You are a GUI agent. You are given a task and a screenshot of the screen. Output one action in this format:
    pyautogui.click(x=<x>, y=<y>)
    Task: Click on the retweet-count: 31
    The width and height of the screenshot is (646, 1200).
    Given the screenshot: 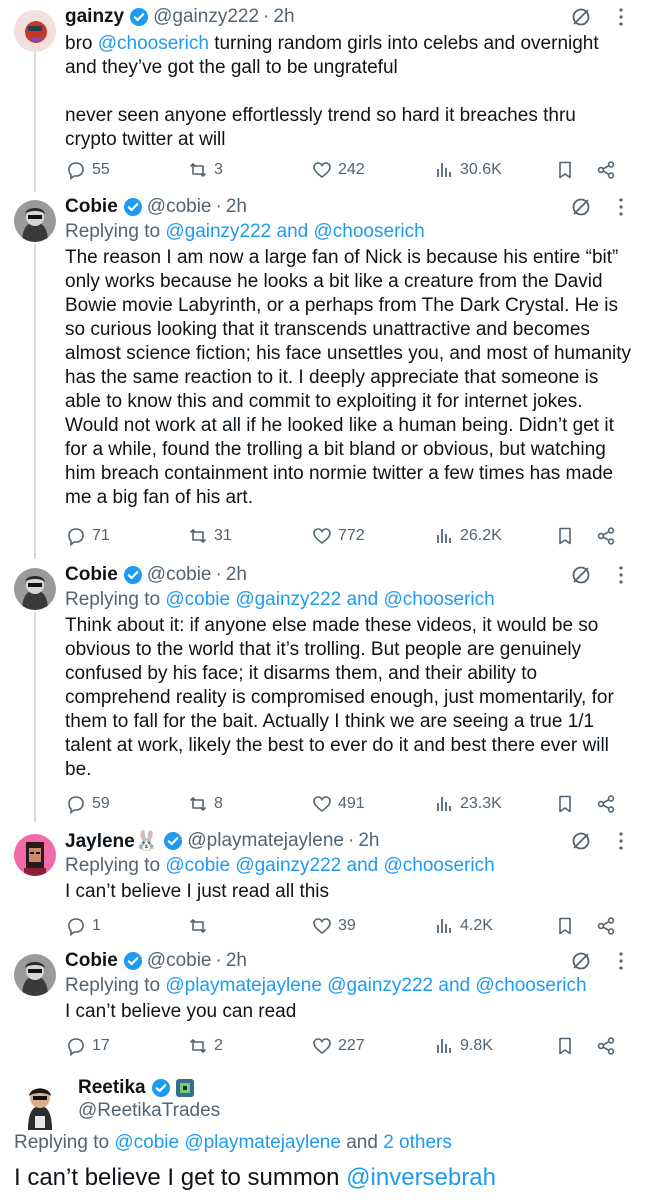 What is the action you would take?
    pyautogui.click(x=223, y=535)
    